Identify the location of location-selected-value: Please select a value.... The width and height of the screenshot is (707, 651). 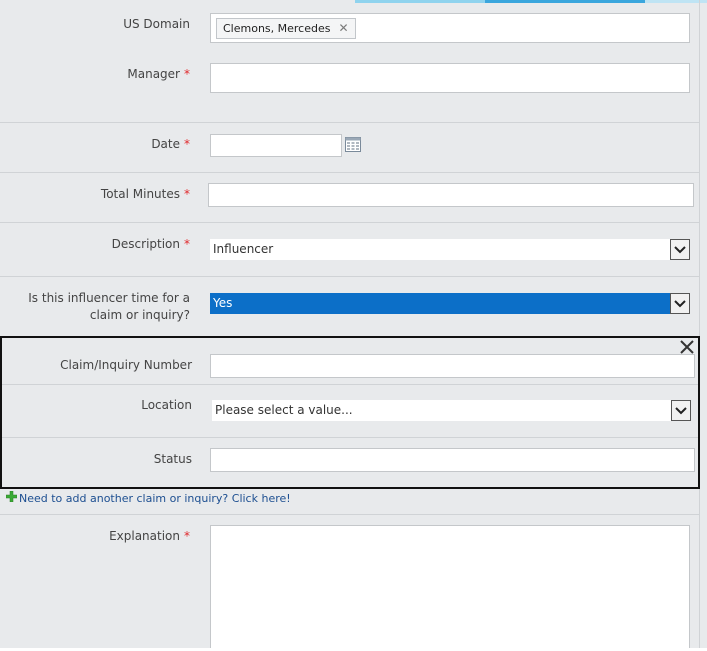
(284, 410).